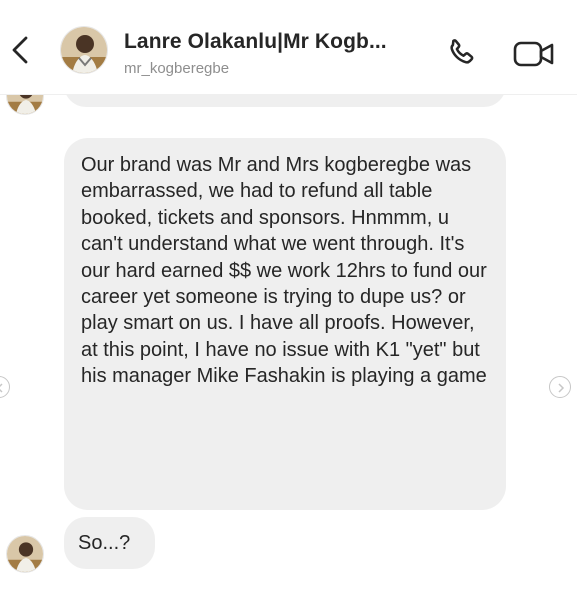 Image resolution: width=577 pixels, height=594 pixels. What do you see at coordinates (177, 68) in the screenshot?
I see `contact-username: mr_kogberegbe` at bounding box center [177, 68].